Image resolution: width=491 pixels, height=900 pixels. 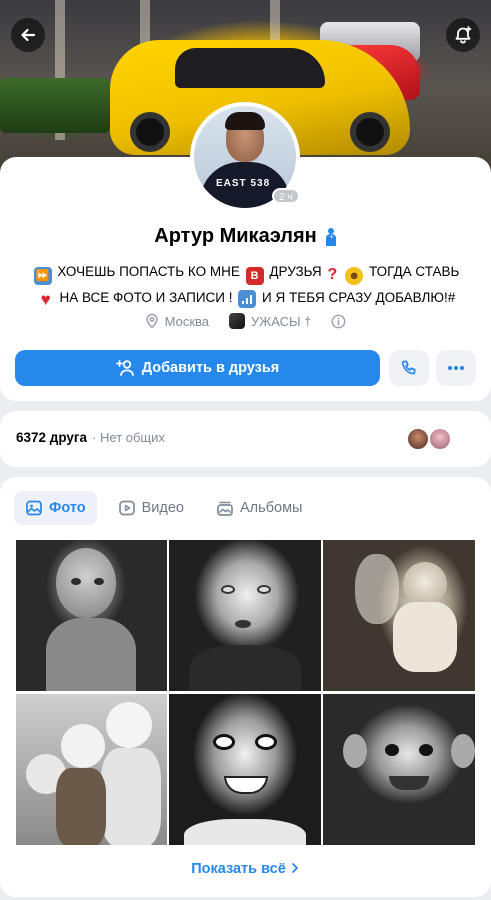 What do you see at coordinates (187, 321) in the screenshot?
I see `profile-city: Москва` at bounding box center [187, 321].